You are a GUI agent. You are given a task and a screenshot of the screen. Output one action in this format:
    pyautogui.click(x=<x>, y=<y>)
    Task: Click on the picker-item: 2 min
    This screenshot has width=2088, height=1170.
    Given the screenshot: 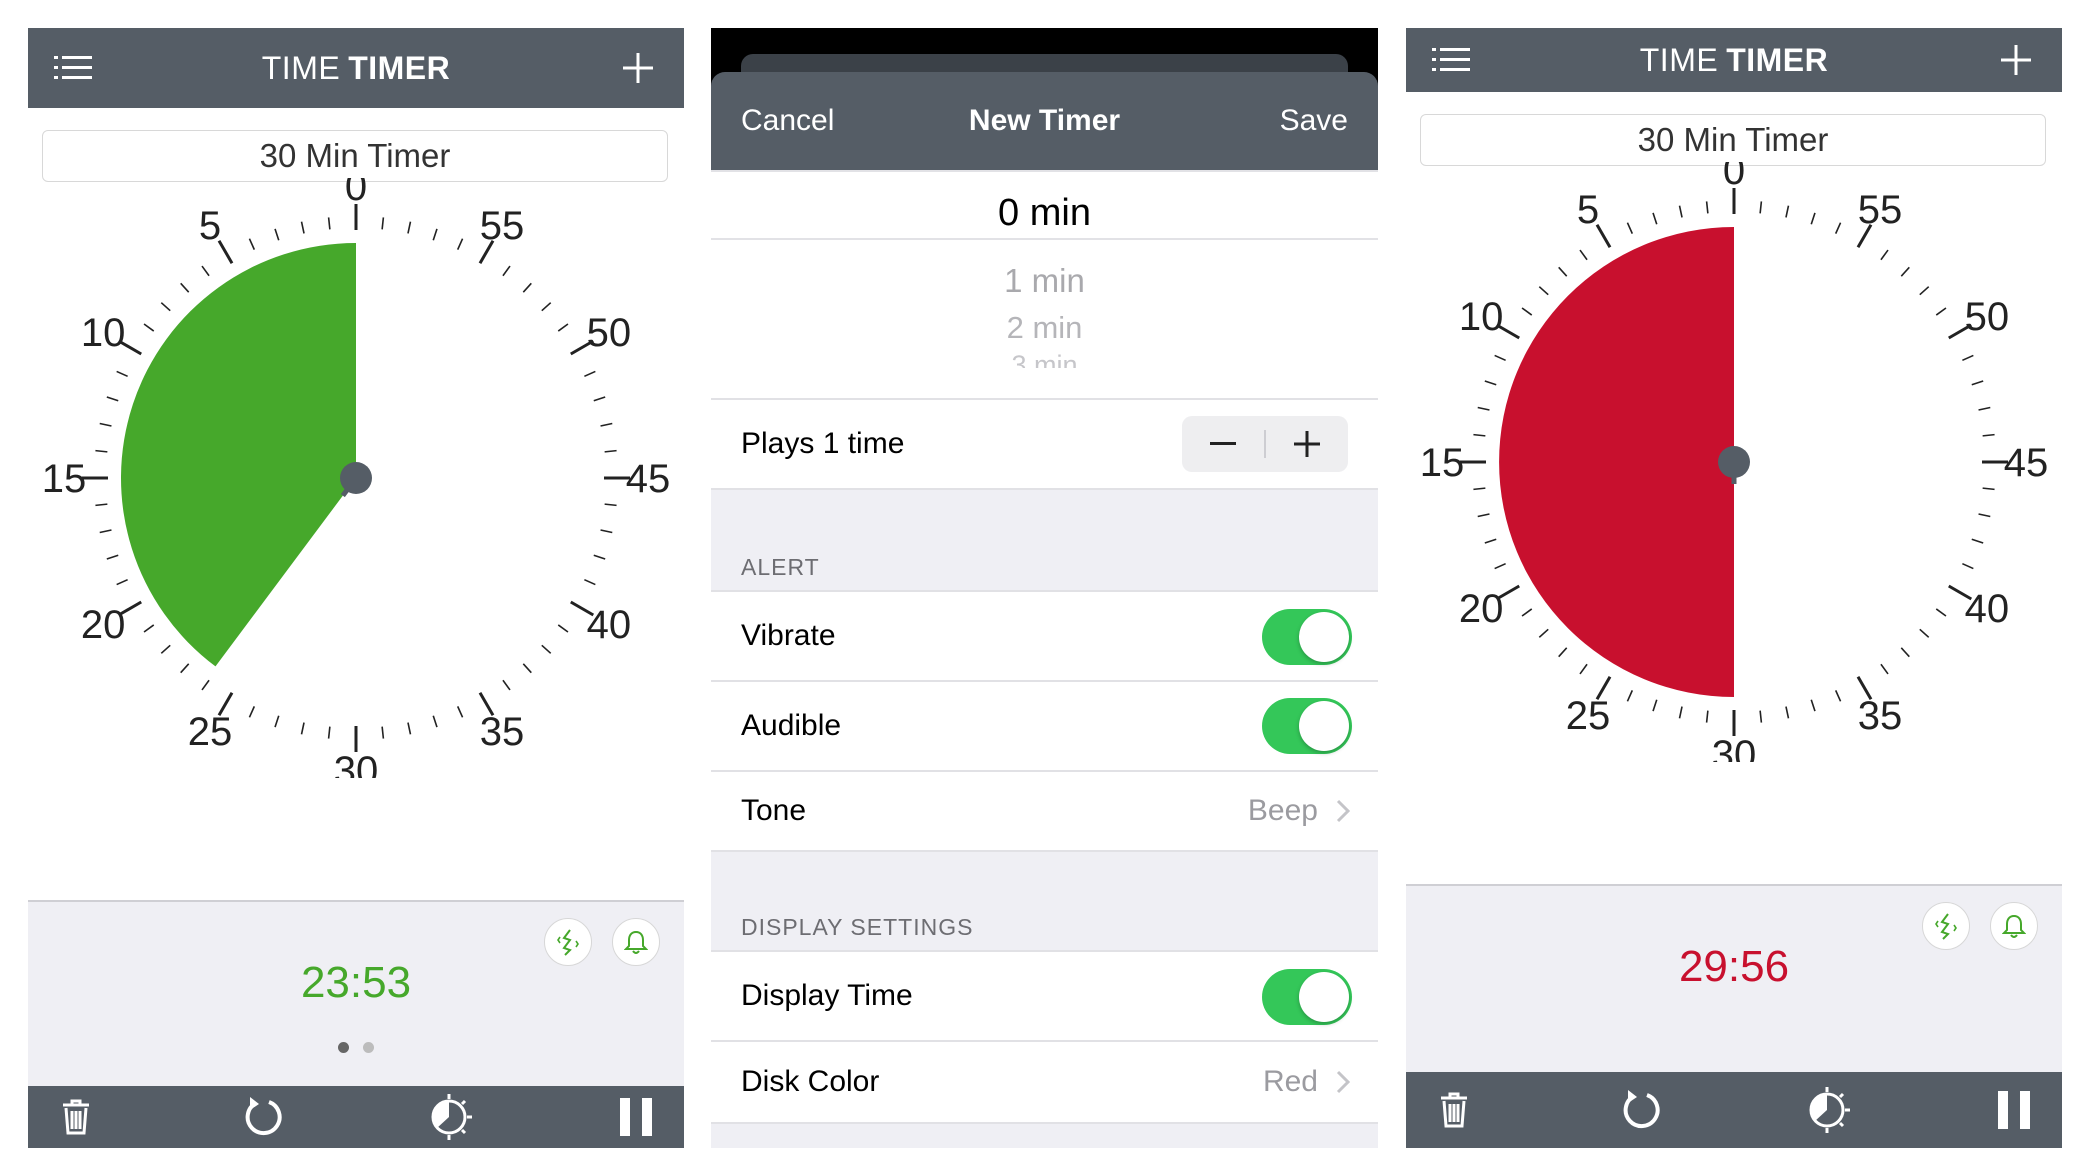 What is the action you would take?
    pyautogui.click(x=1044, y=328)
    